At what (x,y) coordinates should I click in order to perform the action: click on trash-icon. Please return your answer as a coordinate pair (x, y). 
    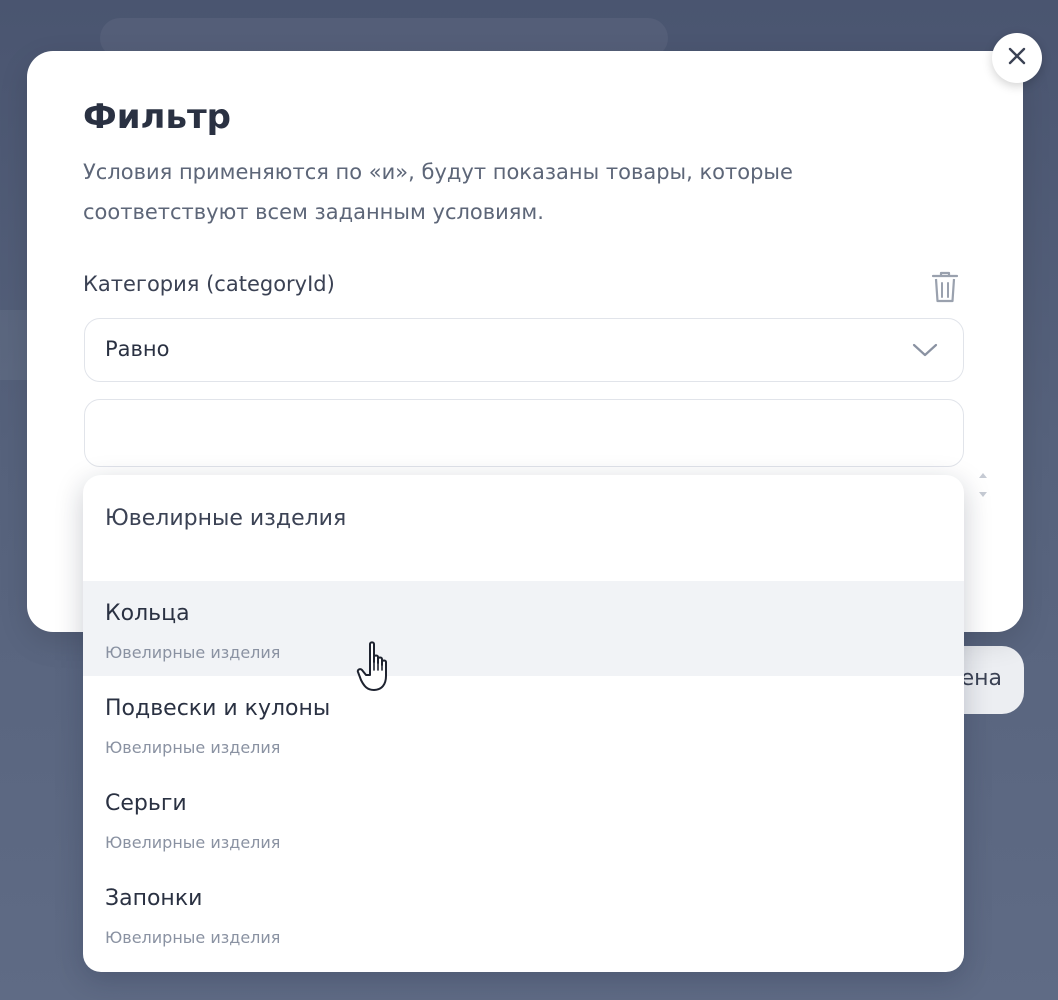
    Looking at the image, I should click on (945, 287).